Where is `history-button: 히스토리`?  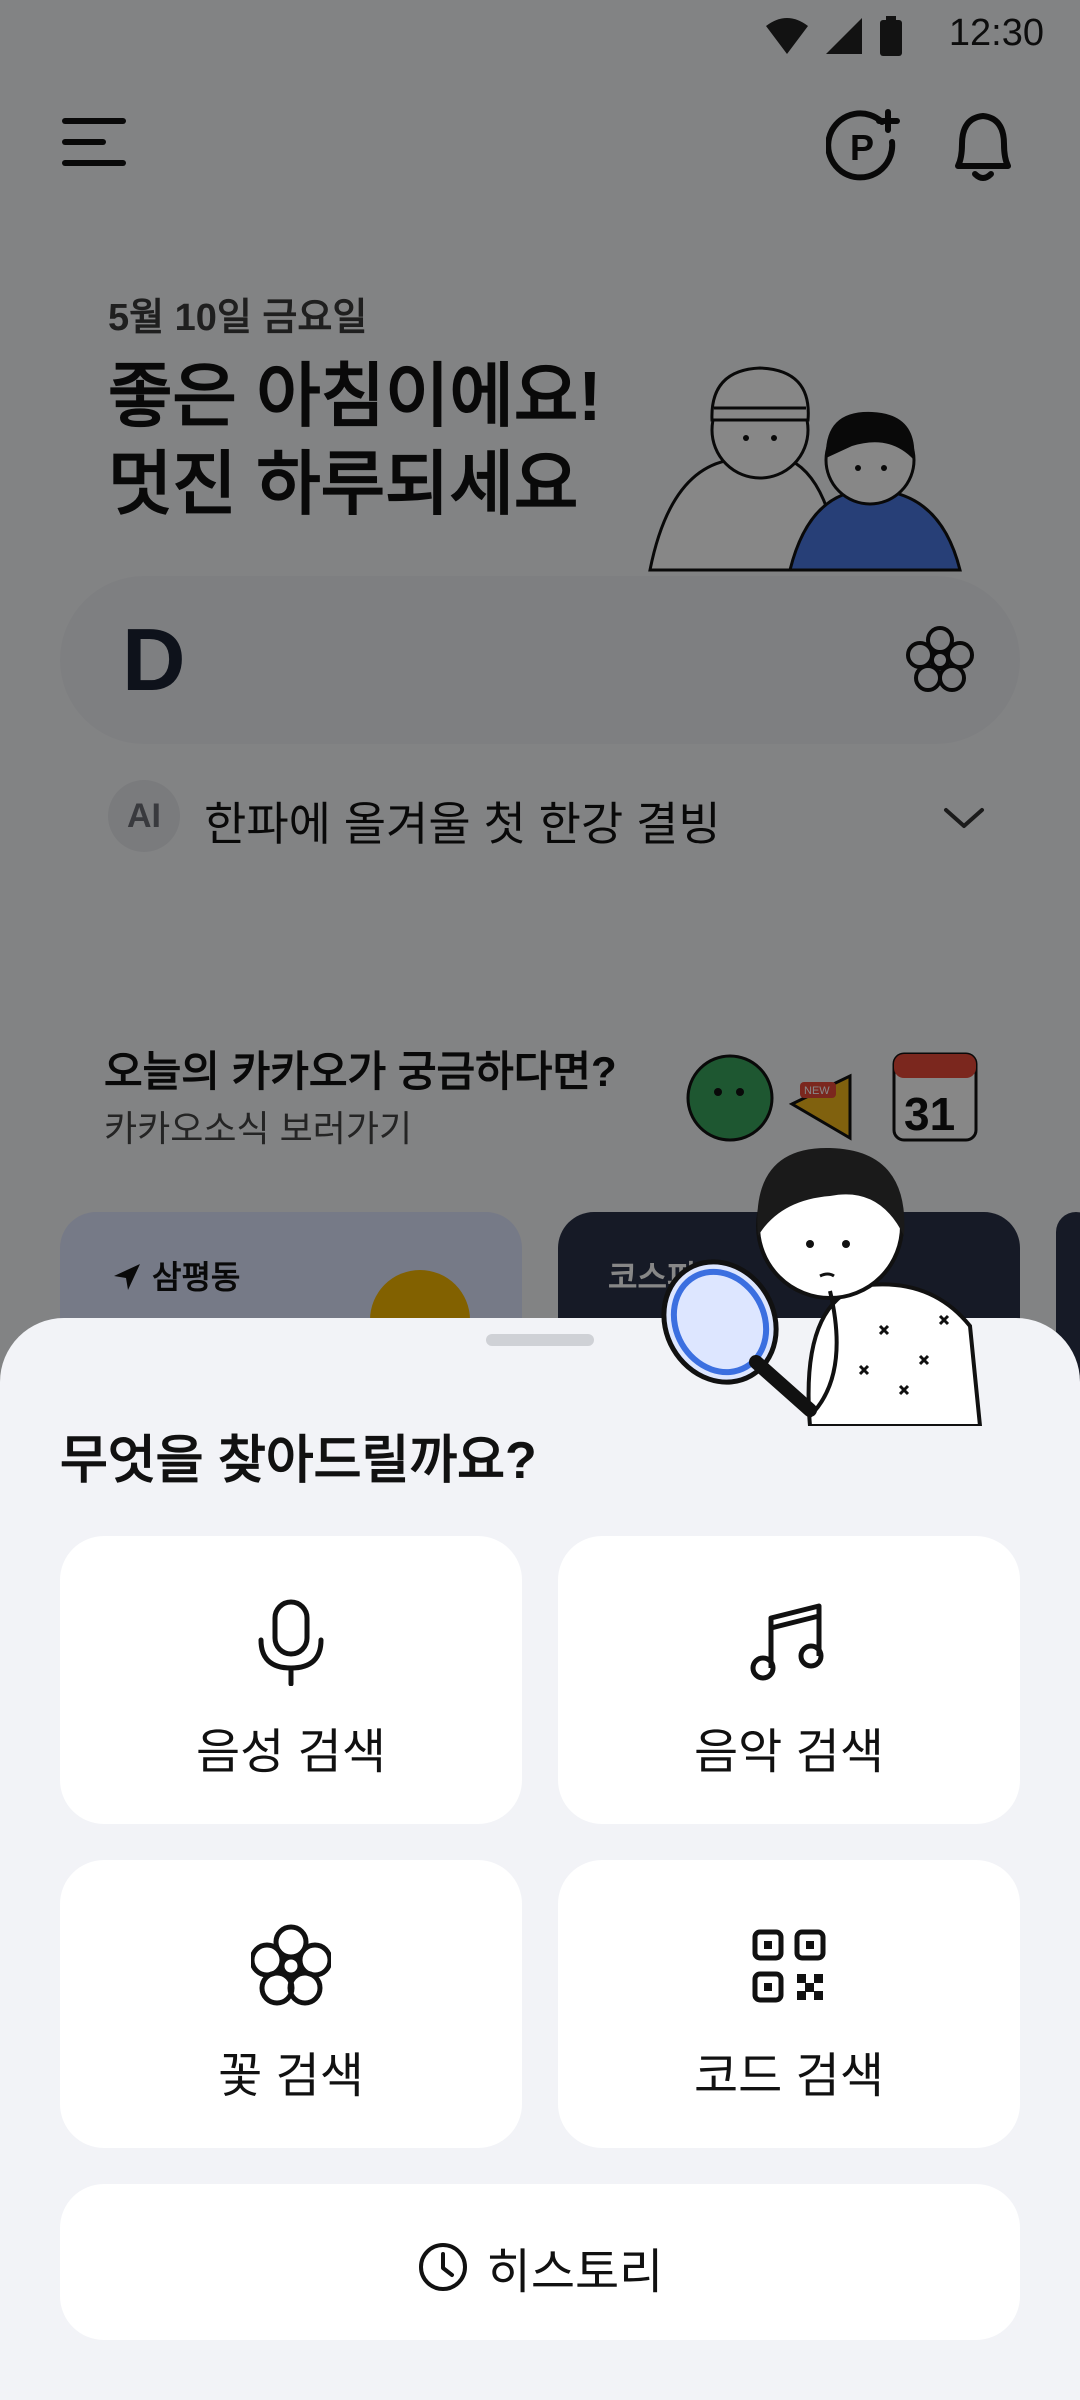
history-button: 히스토리 is located at coordinates (540, 2262).